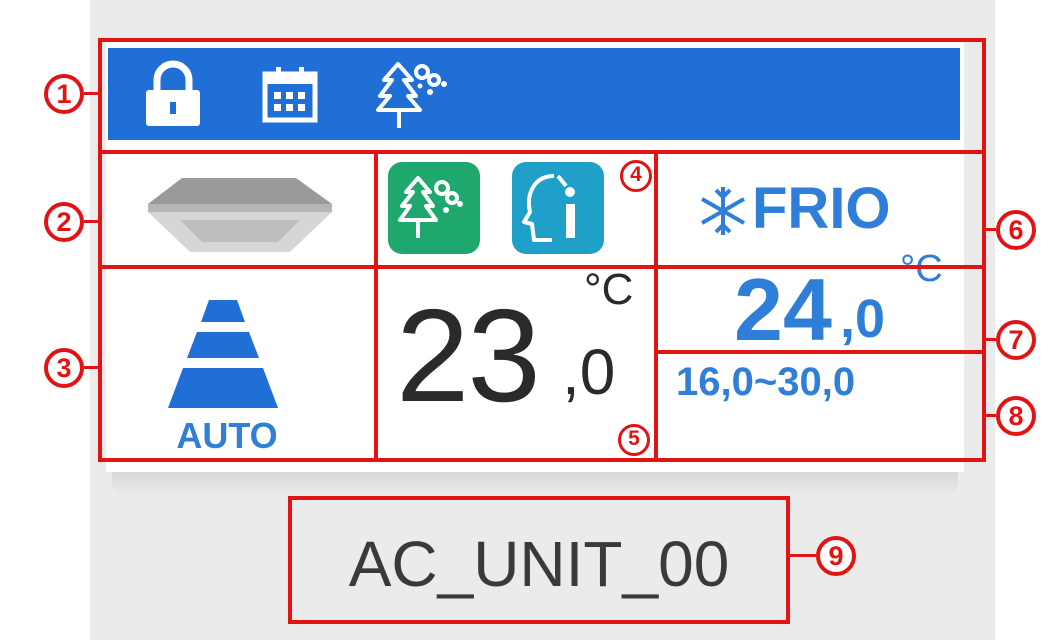 The image size is (1054, 640). Describe the element at coordinates (539, 560) in the screenshot. I see `annotation-unit-name-box` at that location.